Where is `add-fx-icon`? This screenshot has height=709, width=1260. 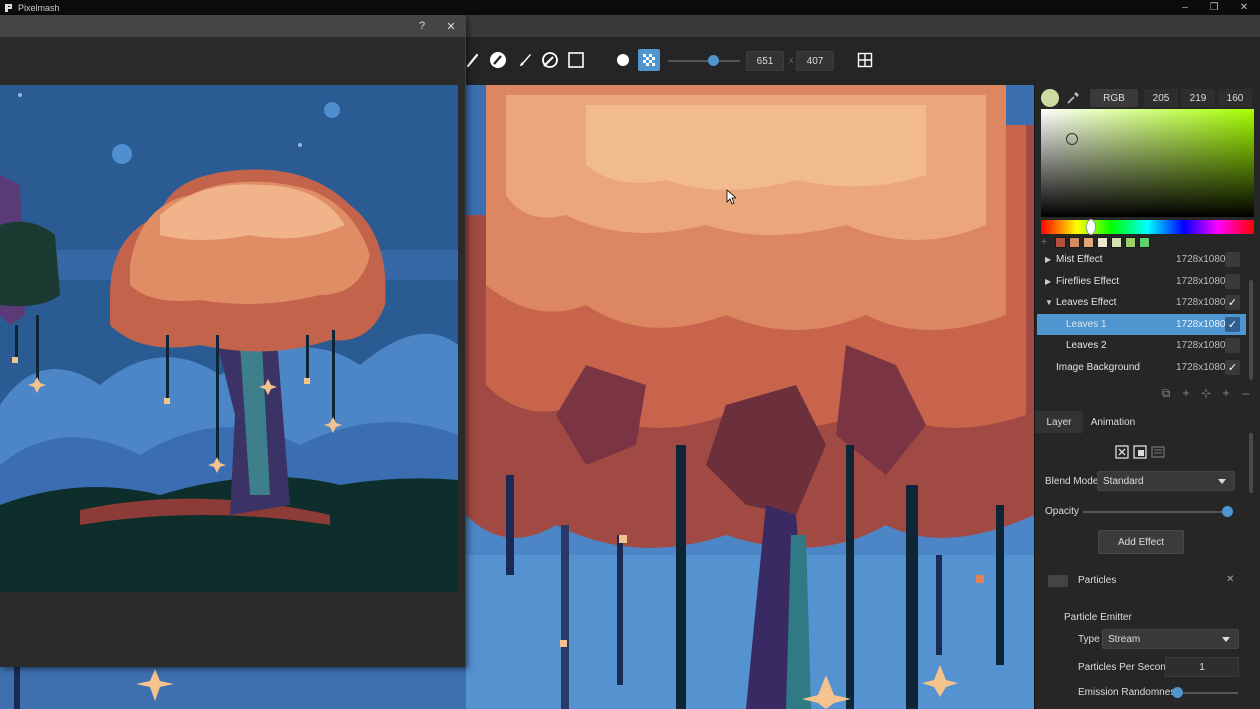 add-fx-icon is located at coordinates (1122, 452).